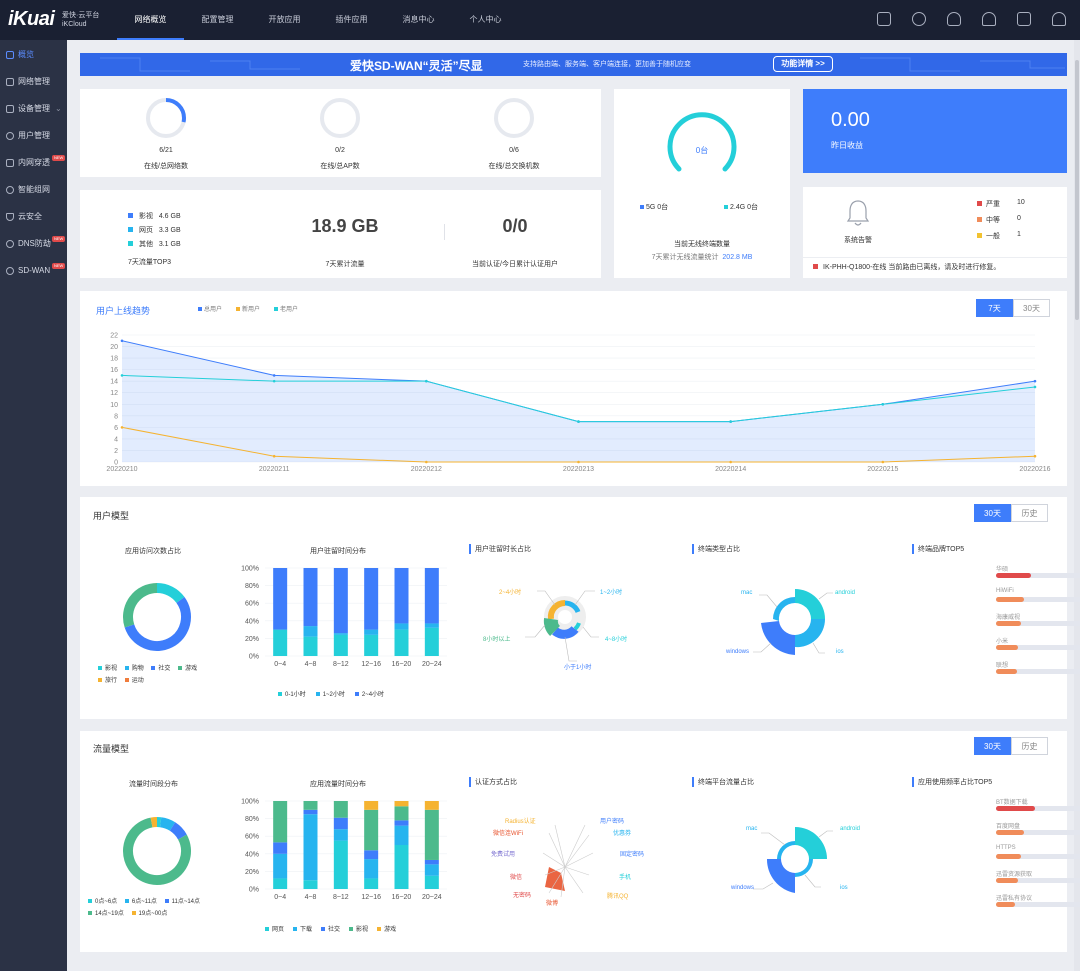 Image resolution: width=1080 pixels, height=971 pixels. What do you see at coordinates (1005, 591) in the screenshot?
I see `top5-row-label: HiWiFi` at bounding box center [1005, 591].